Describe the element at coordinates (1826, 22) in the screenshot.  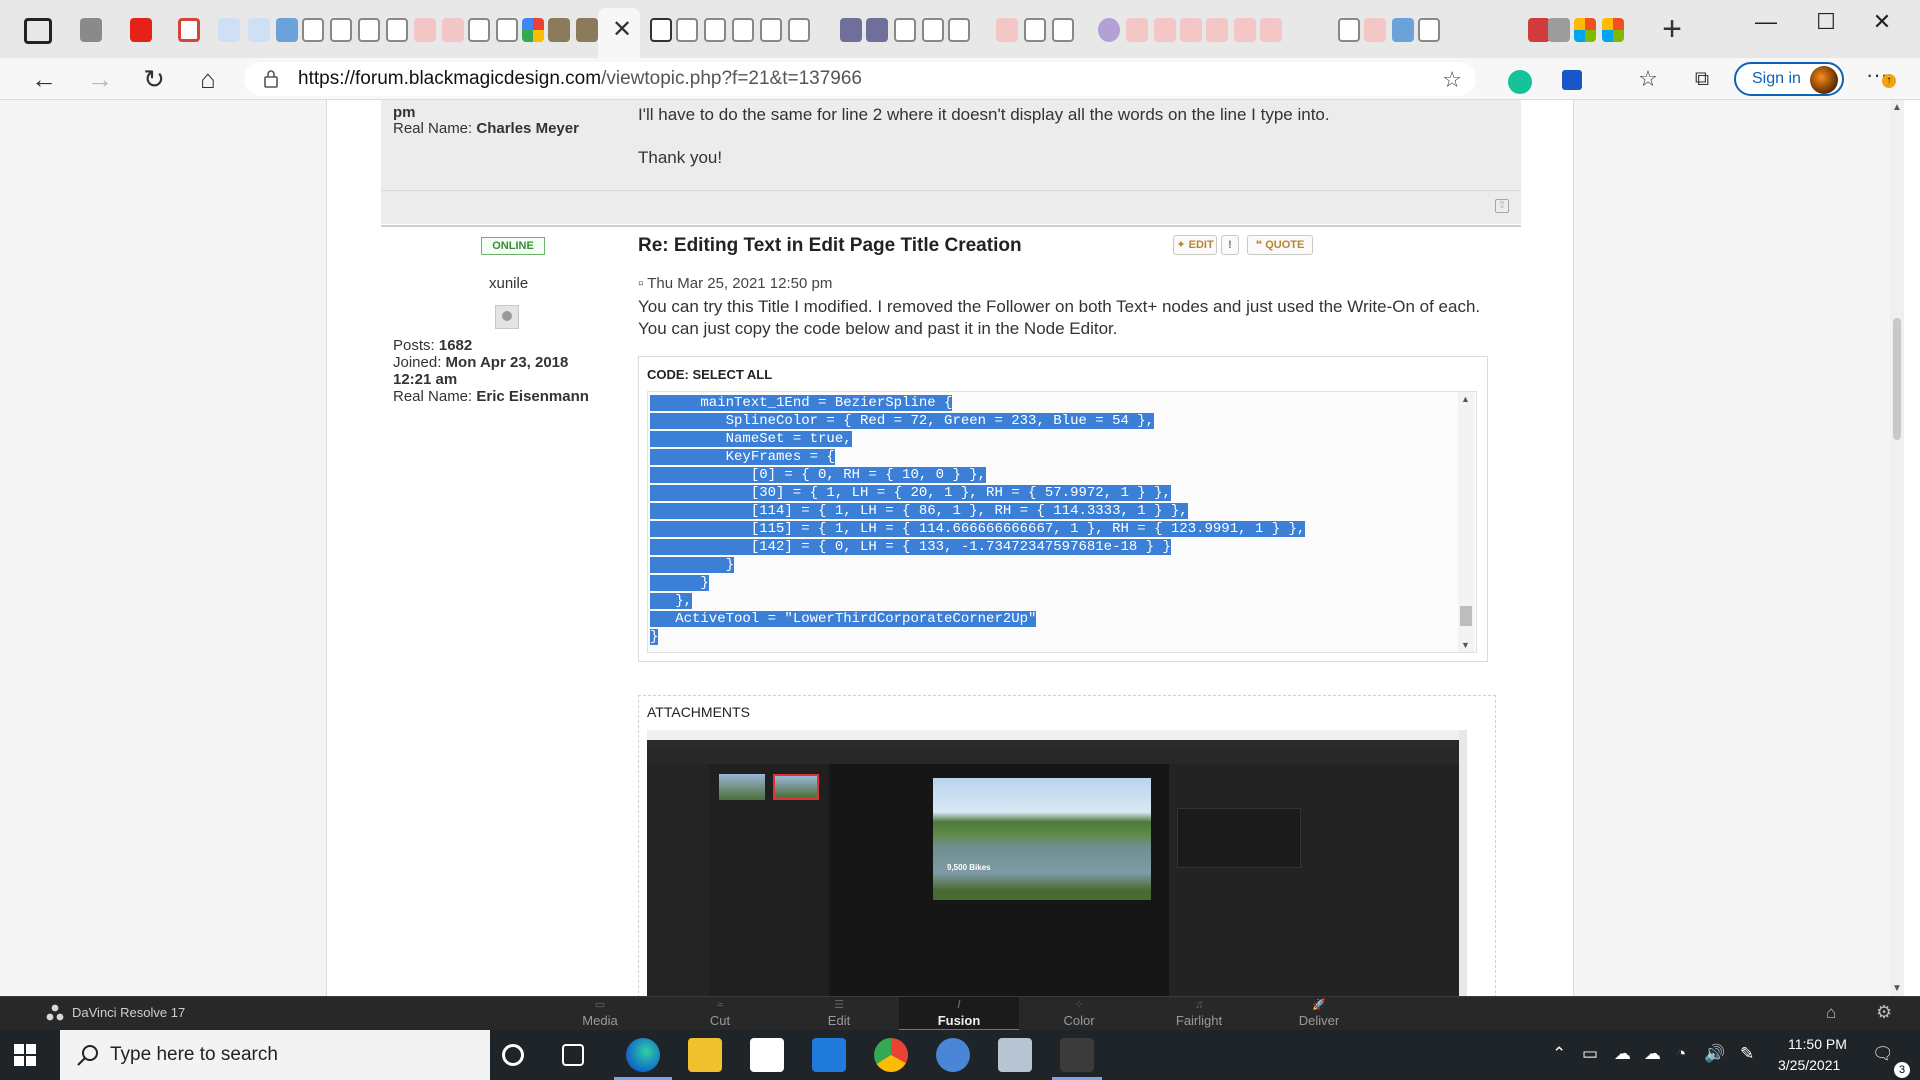
I see `maximize-icon: ☐` at that location.